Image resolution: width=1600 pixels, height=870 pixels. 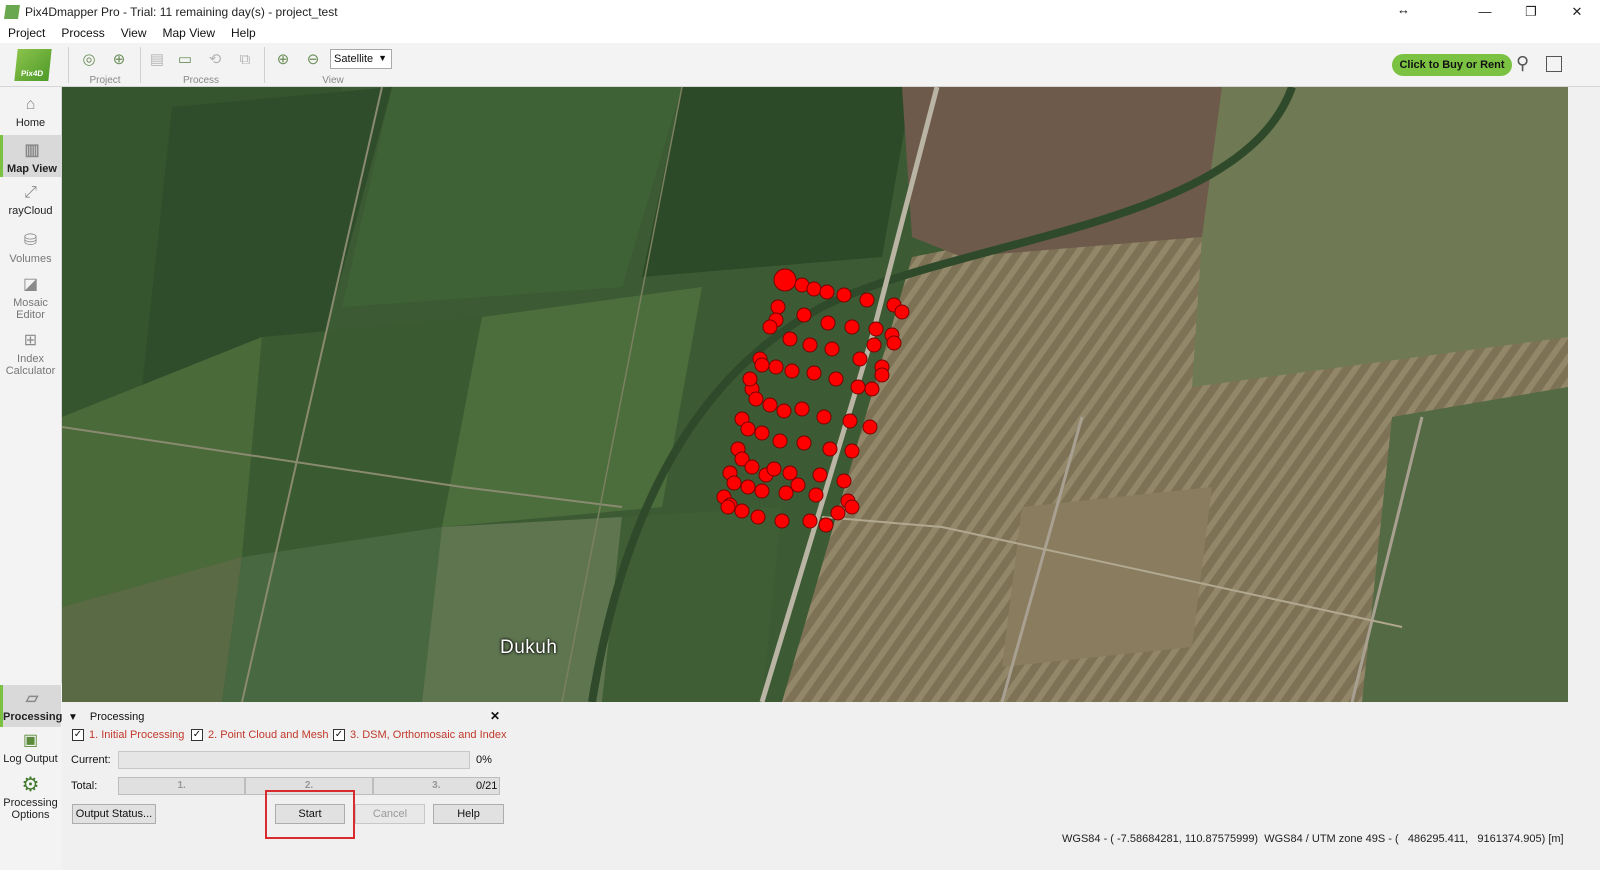 What do you see at coordinates (1577, 11) in the screenshot?
I see `close-button: ✕` at bounding box center [1577, 11].